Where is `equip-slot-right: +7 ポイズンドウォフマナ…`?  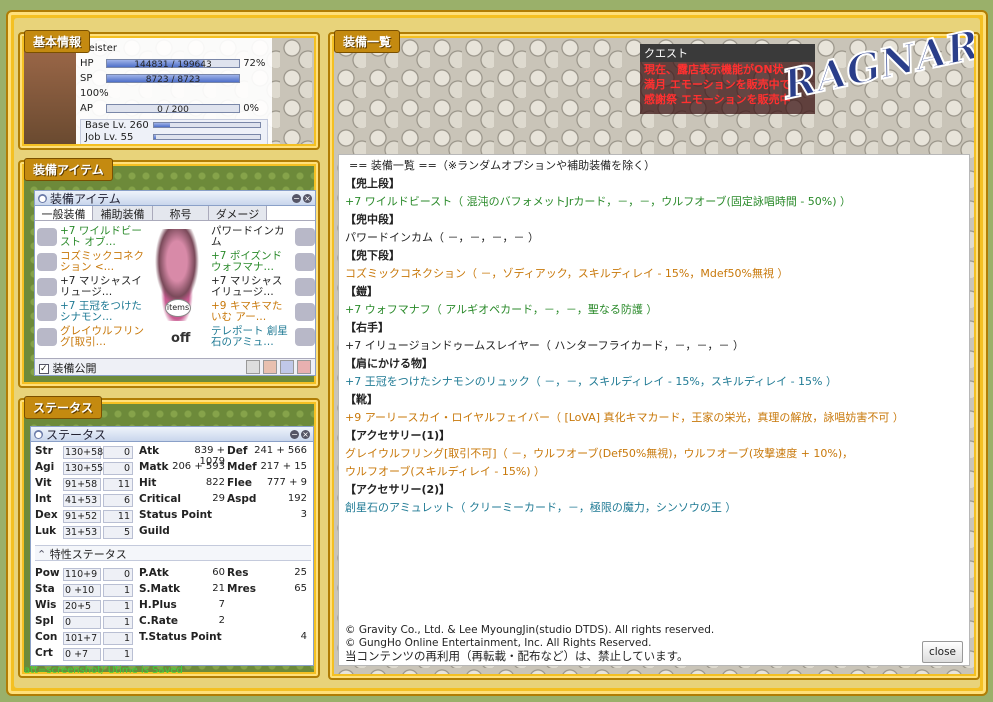
equip-slot-right: +7 ポイズンドウォフマナ… is located at coordinates (263, 261).